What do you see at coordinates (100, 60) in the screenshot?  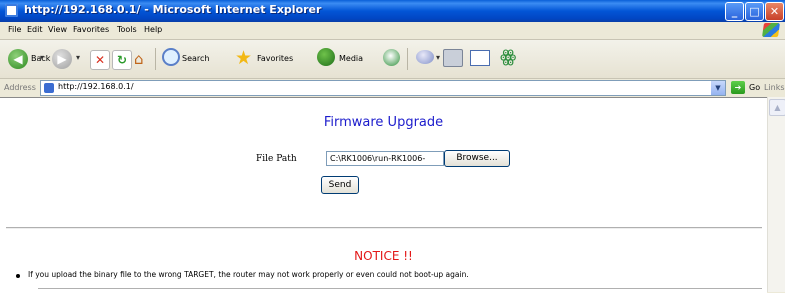 I see `stop-icon: ✕` at bounding box center [100, 60].